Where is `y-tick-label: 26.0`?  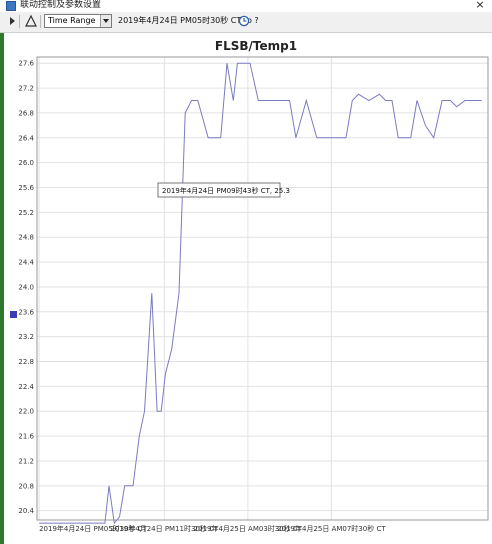 y-tick-label: 26.0 is located at coordinates (26, 163).